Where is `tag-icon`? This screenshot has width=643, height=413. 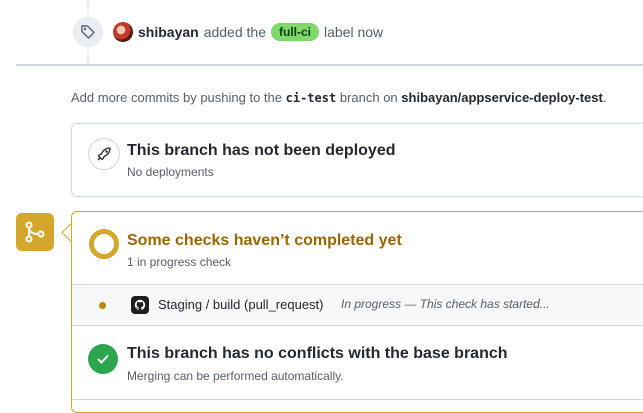 tag-icon is located at coordinates (88, 32).